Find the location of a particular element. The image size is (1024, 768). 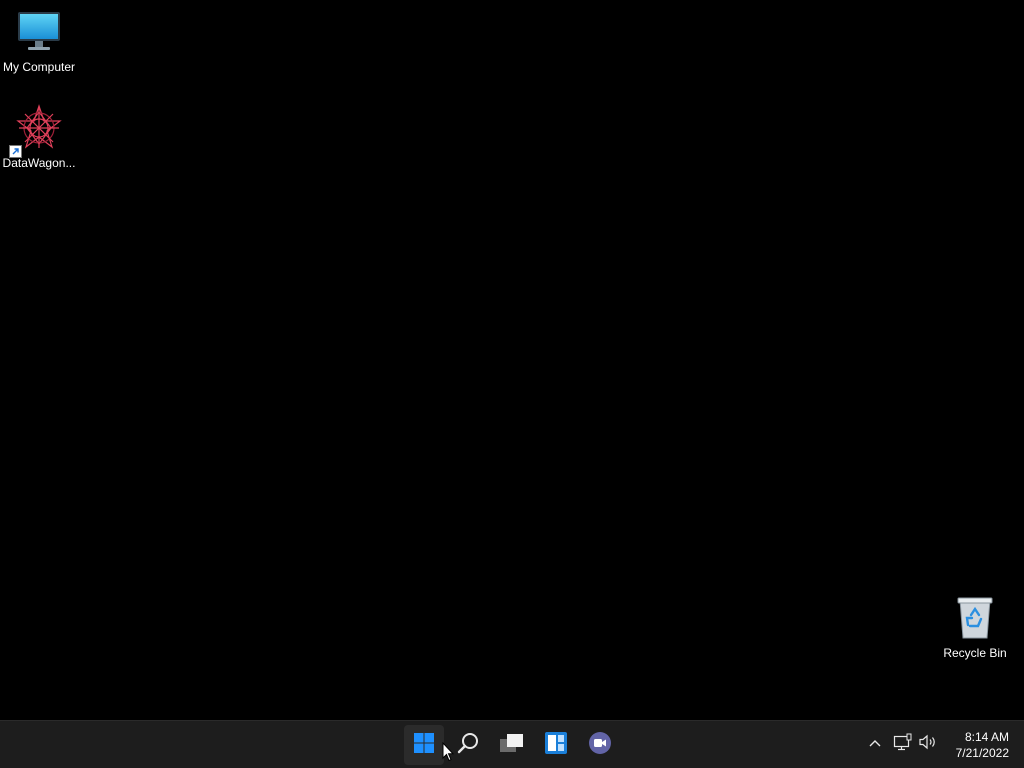

chat-button is located at coordinates (600, 745).